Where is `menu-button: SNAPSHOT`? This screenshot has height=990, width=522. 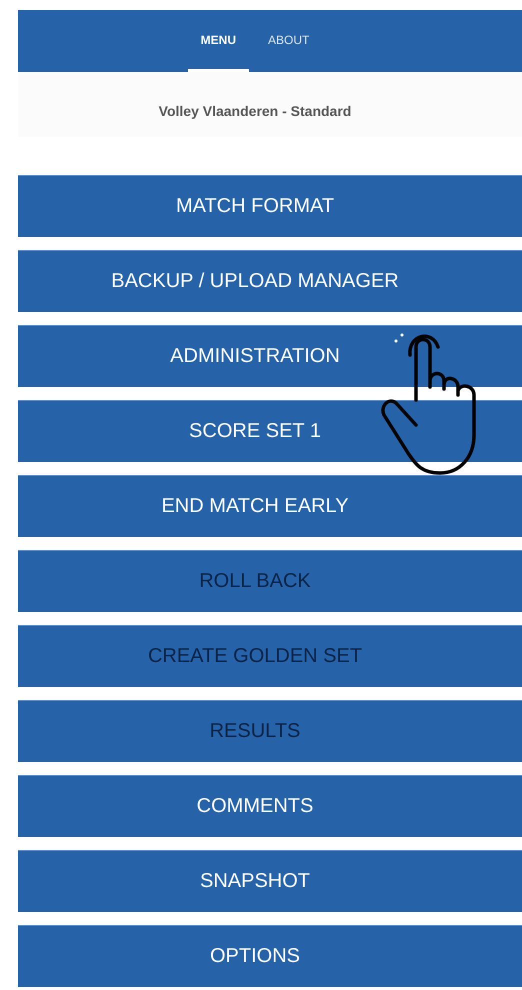 menu-button: SNAPSHOT is located at coordinates (270, 881).